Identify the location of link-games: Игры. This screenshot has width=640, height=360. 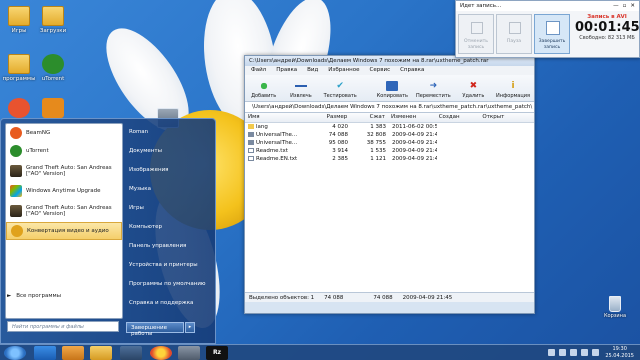
(171, 208).